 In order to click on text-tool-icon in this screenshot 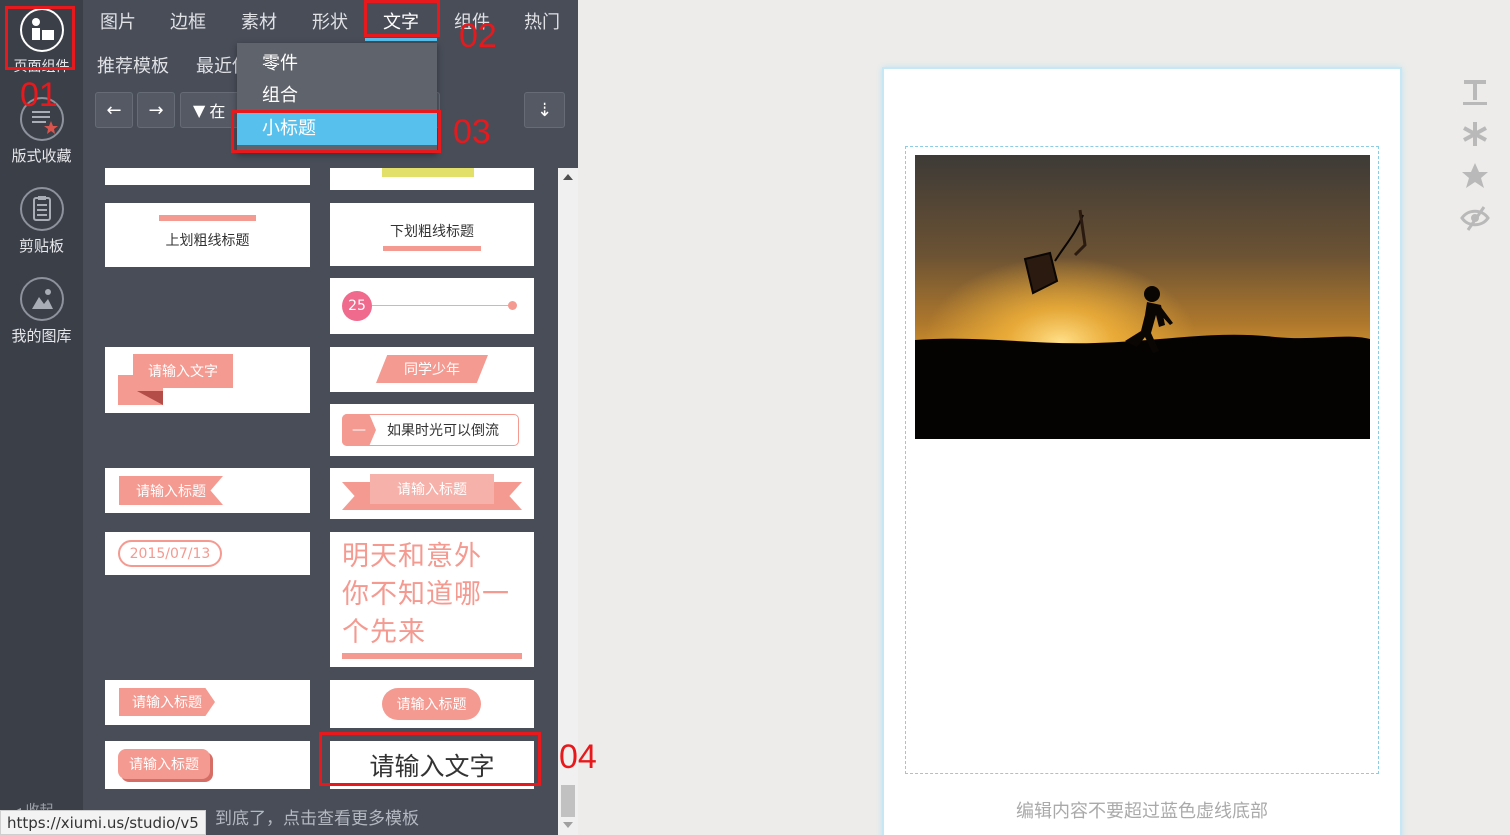, I will do `click(1475, 92)`.